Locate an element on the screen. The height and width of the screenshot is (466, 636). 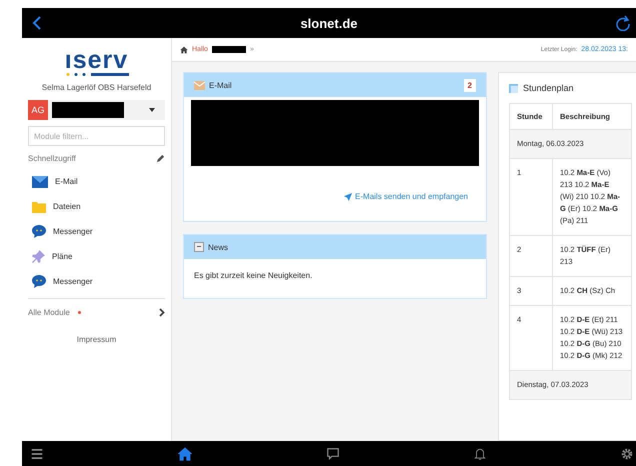
chevron-right-icon is located at coordinates (162, 312).